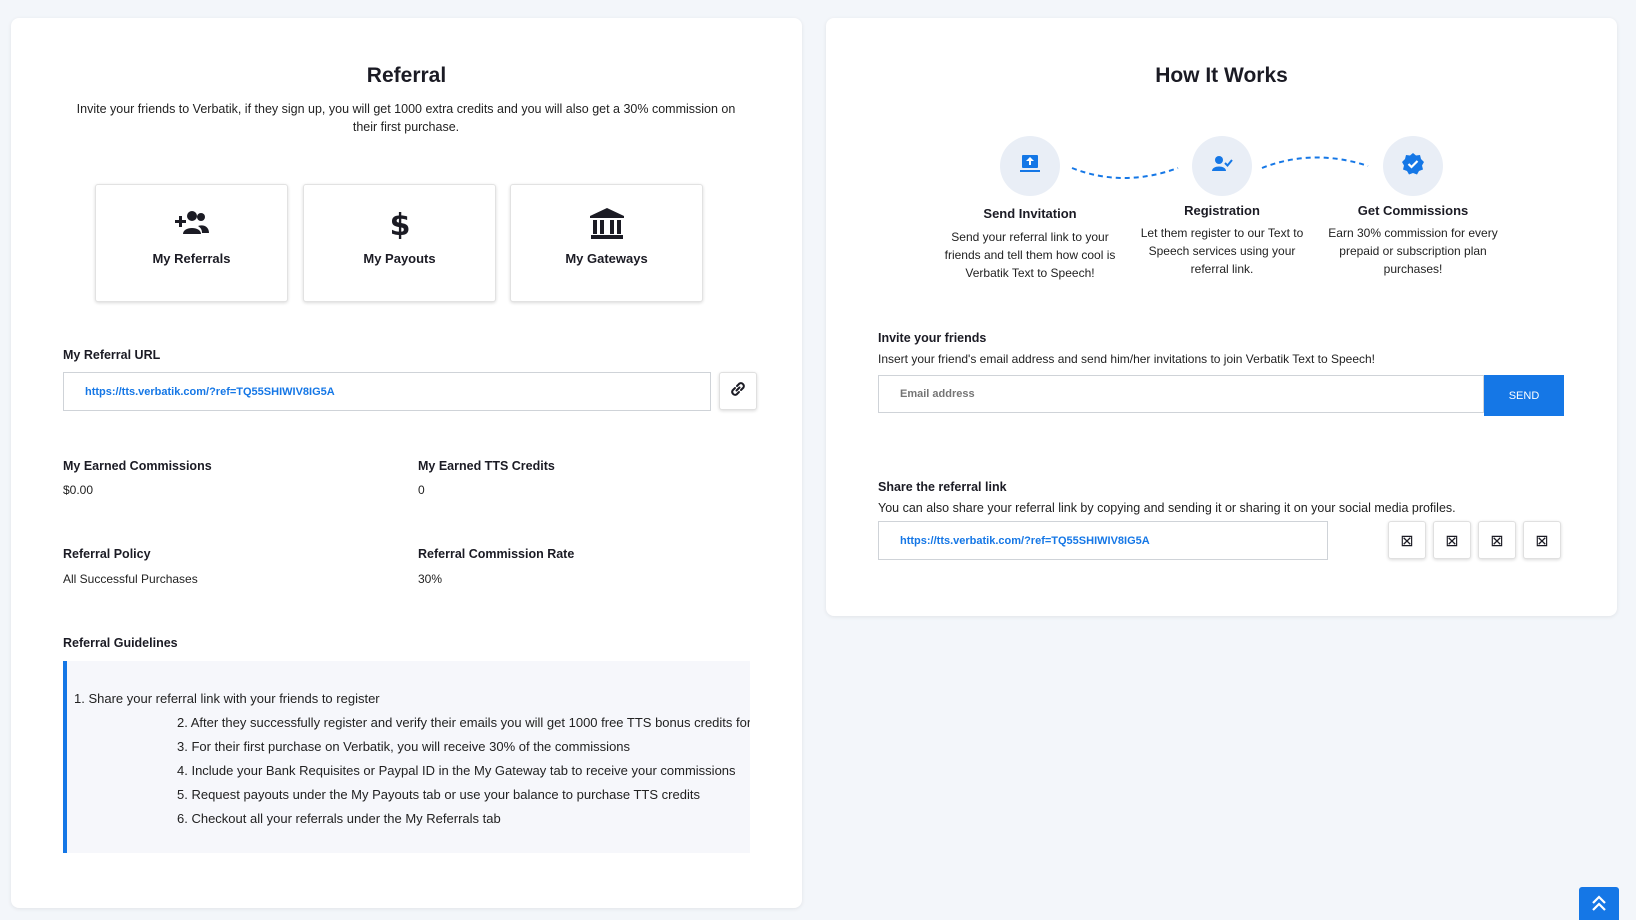 The image size is (1636, 920). Describe the element at coordinates (137, 466) in the screenshot. I see `earned-commissions-label: My Earned Commissions` at that location.